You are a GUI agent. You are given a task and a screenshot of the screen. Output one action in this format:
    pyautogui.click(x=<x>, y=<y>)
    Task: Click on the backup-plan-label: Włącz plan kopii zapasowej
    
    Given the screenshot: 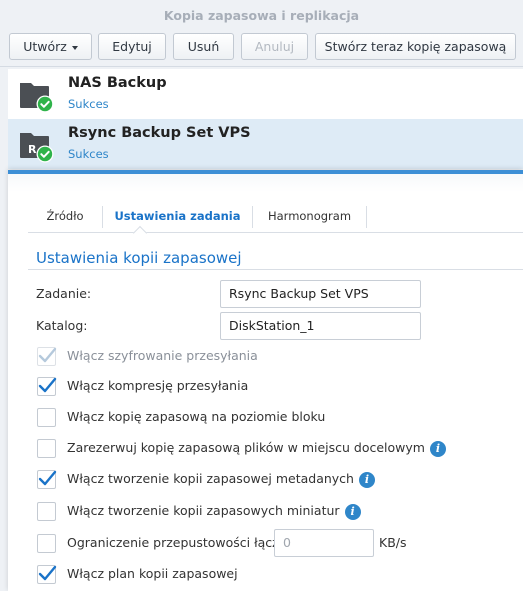 What is the action you would take?
    pyautogui.click(x=152, y=573)
    